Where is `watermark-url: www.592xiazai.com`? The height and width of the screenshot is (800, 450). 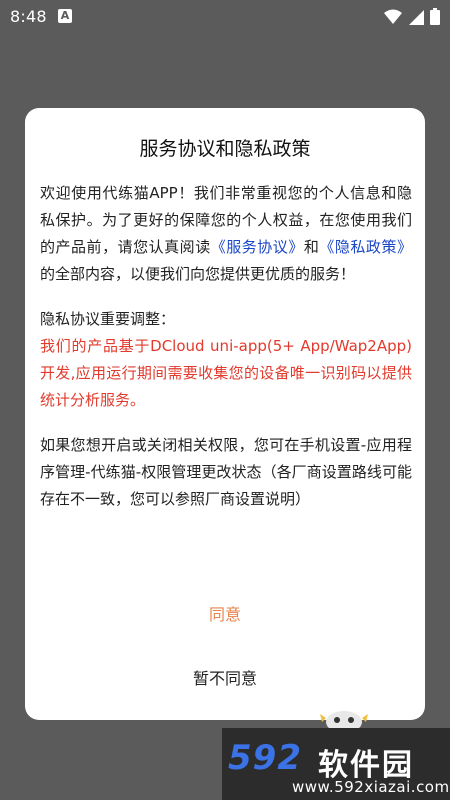 watermark-url: www.592xiazai.com is located at coordinates (371, 787).